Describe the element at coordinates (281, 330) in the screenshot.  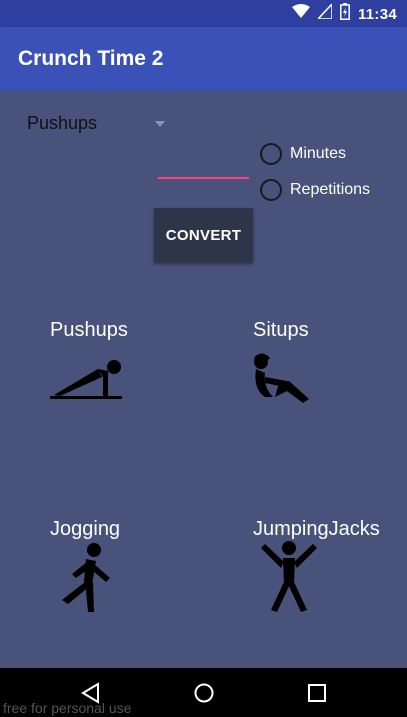
I see `exercise-situps-label: Situps` at that location.